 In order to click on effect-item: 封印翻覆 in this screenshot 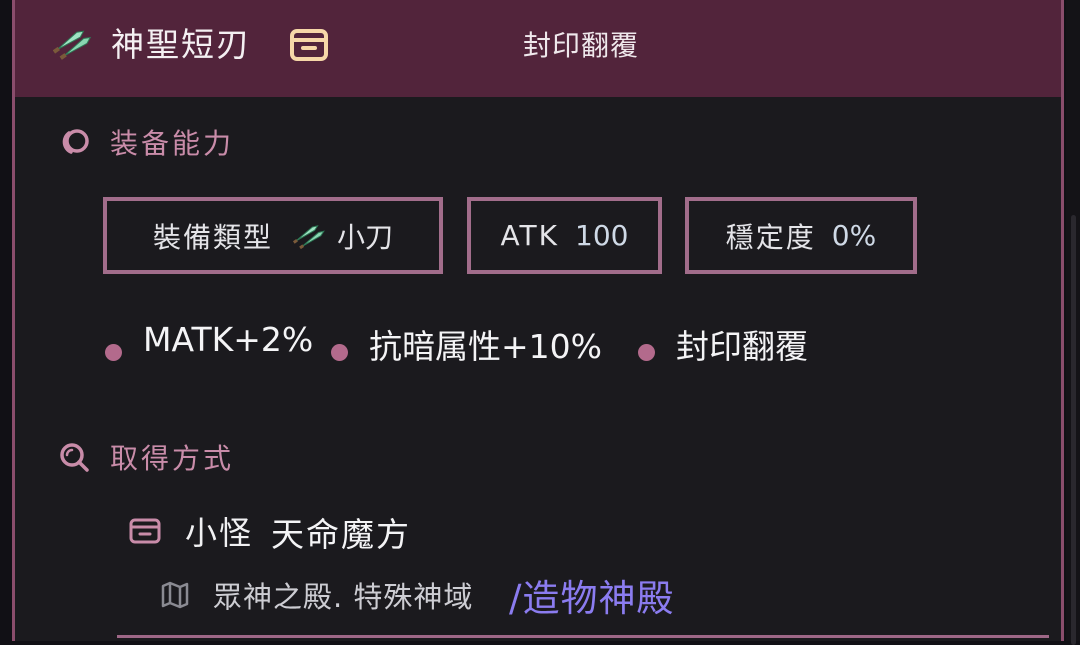, I will do `click(742, 346)`.